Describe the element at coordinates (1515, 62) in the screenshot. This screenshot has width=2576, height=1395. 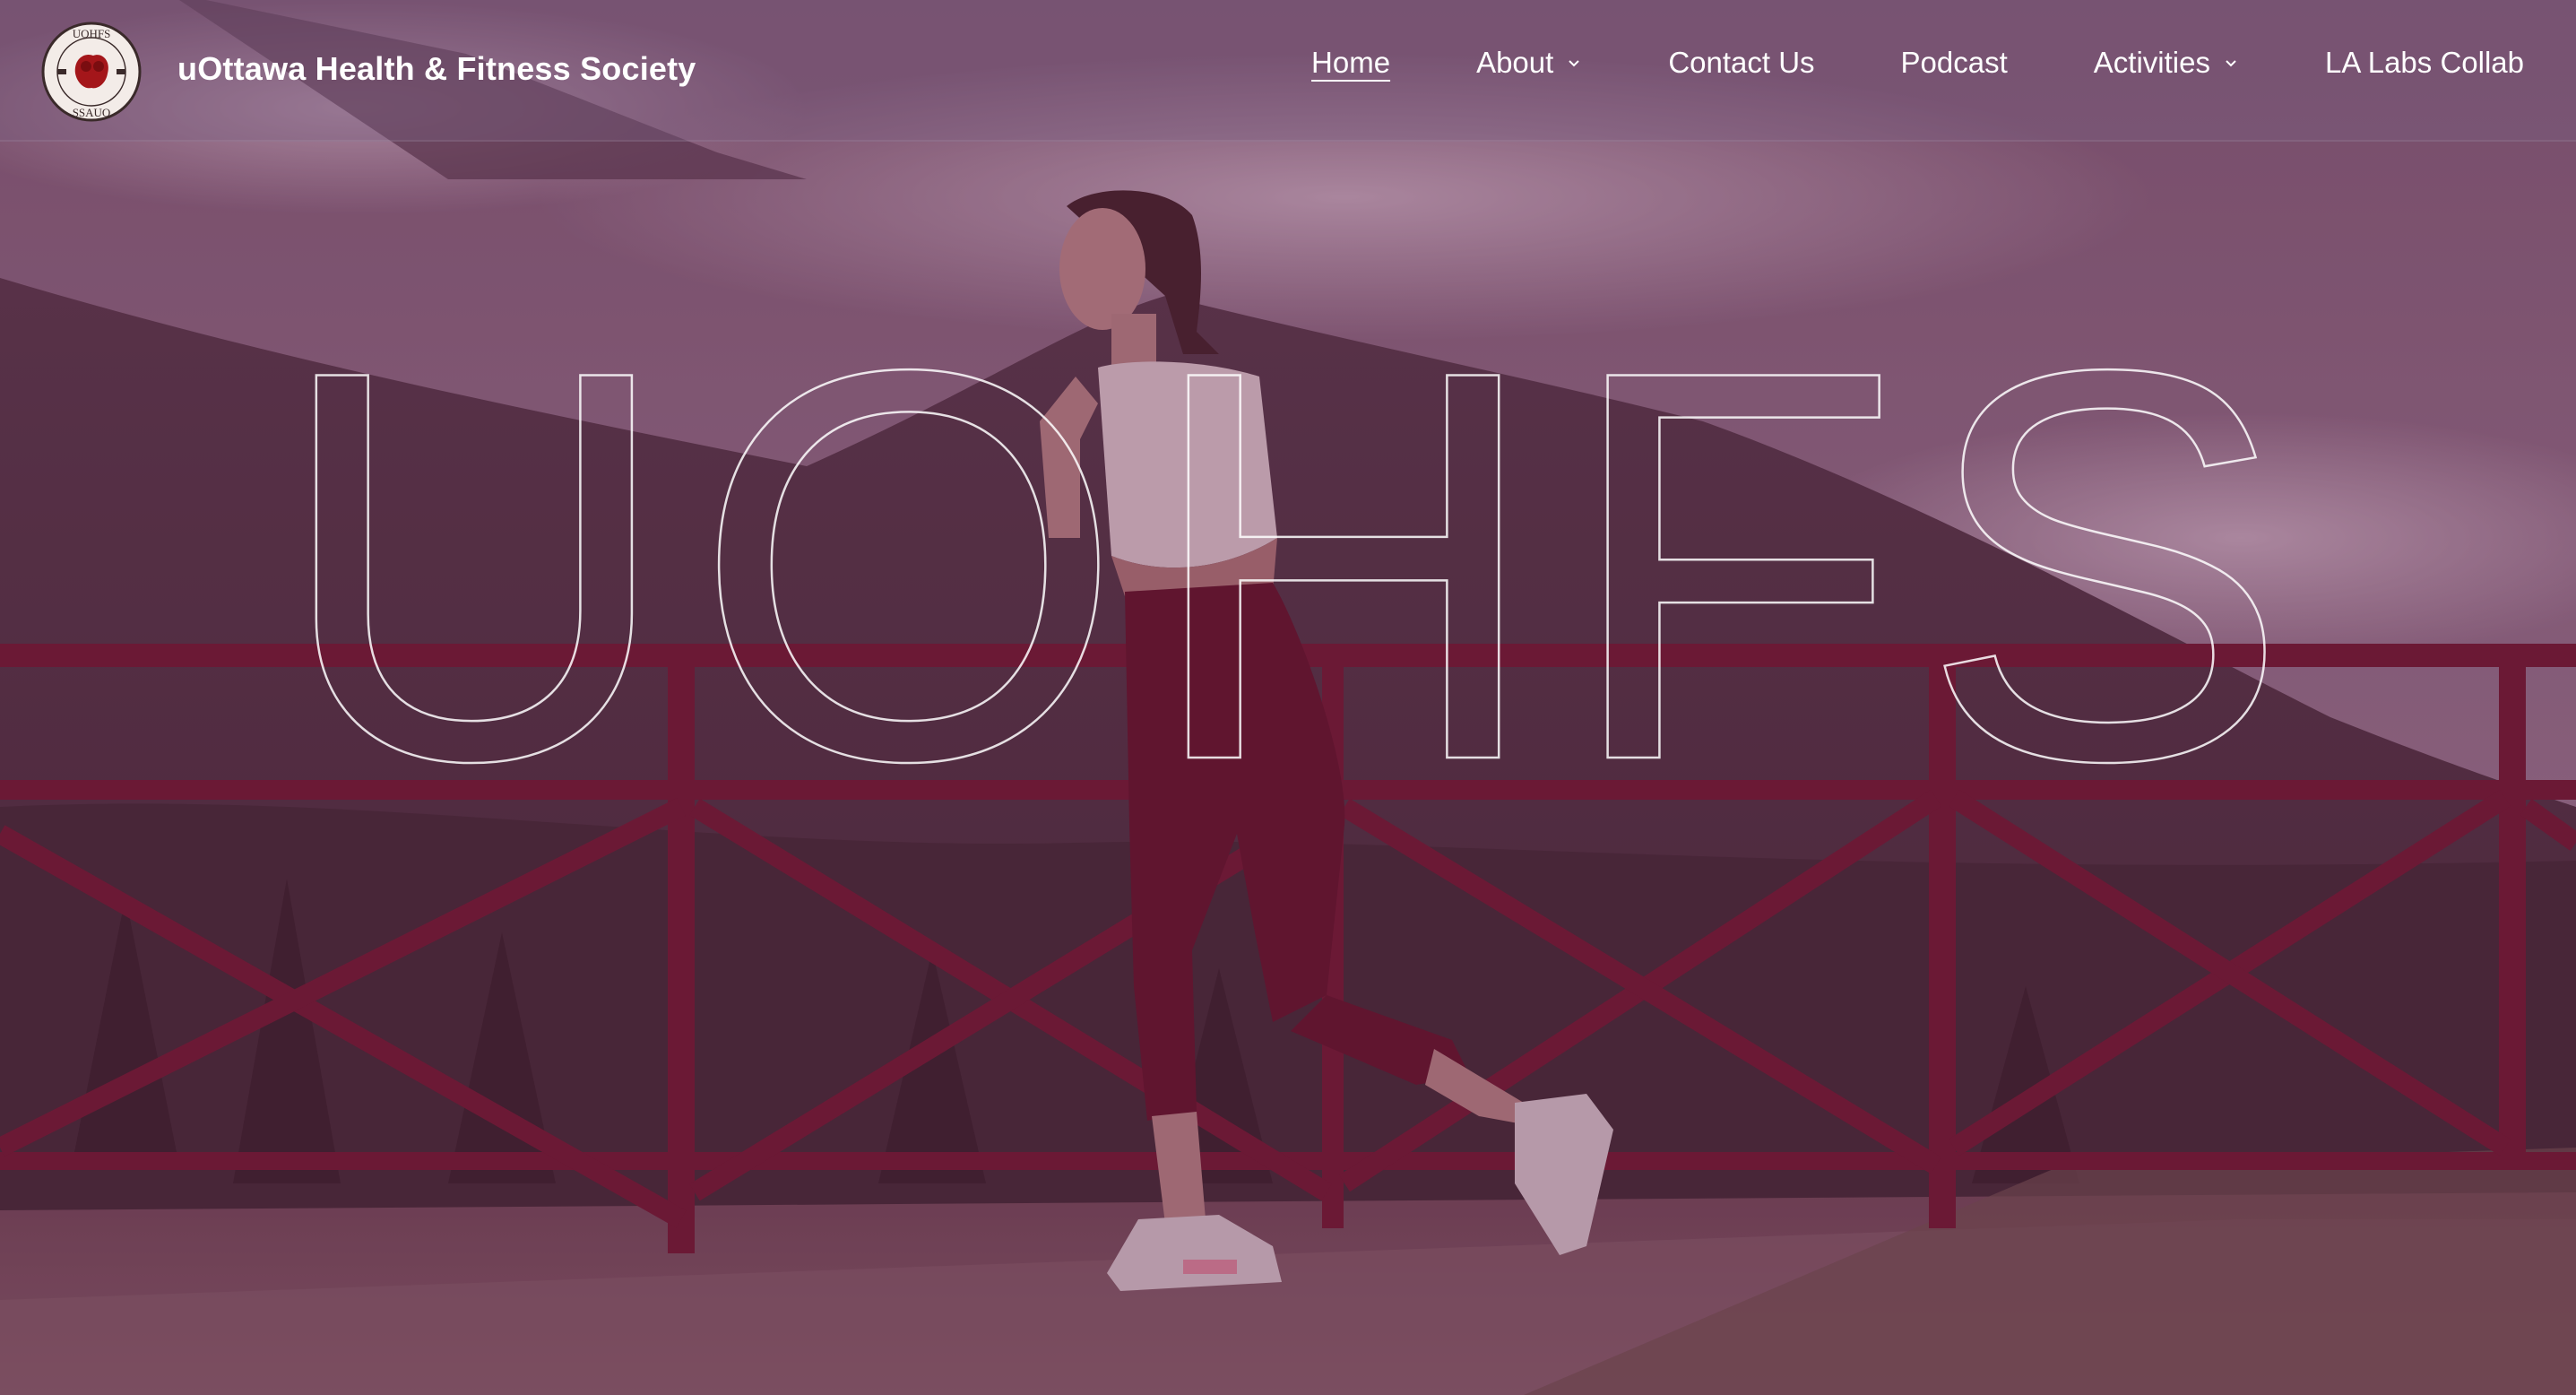
I see `nav-item-label: About` at that location.